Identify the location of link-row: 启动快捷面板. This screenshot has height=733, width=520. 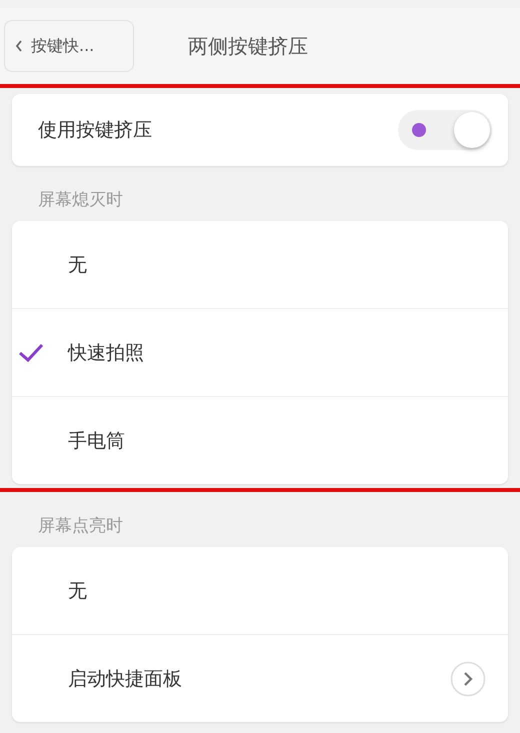
(260, 678).